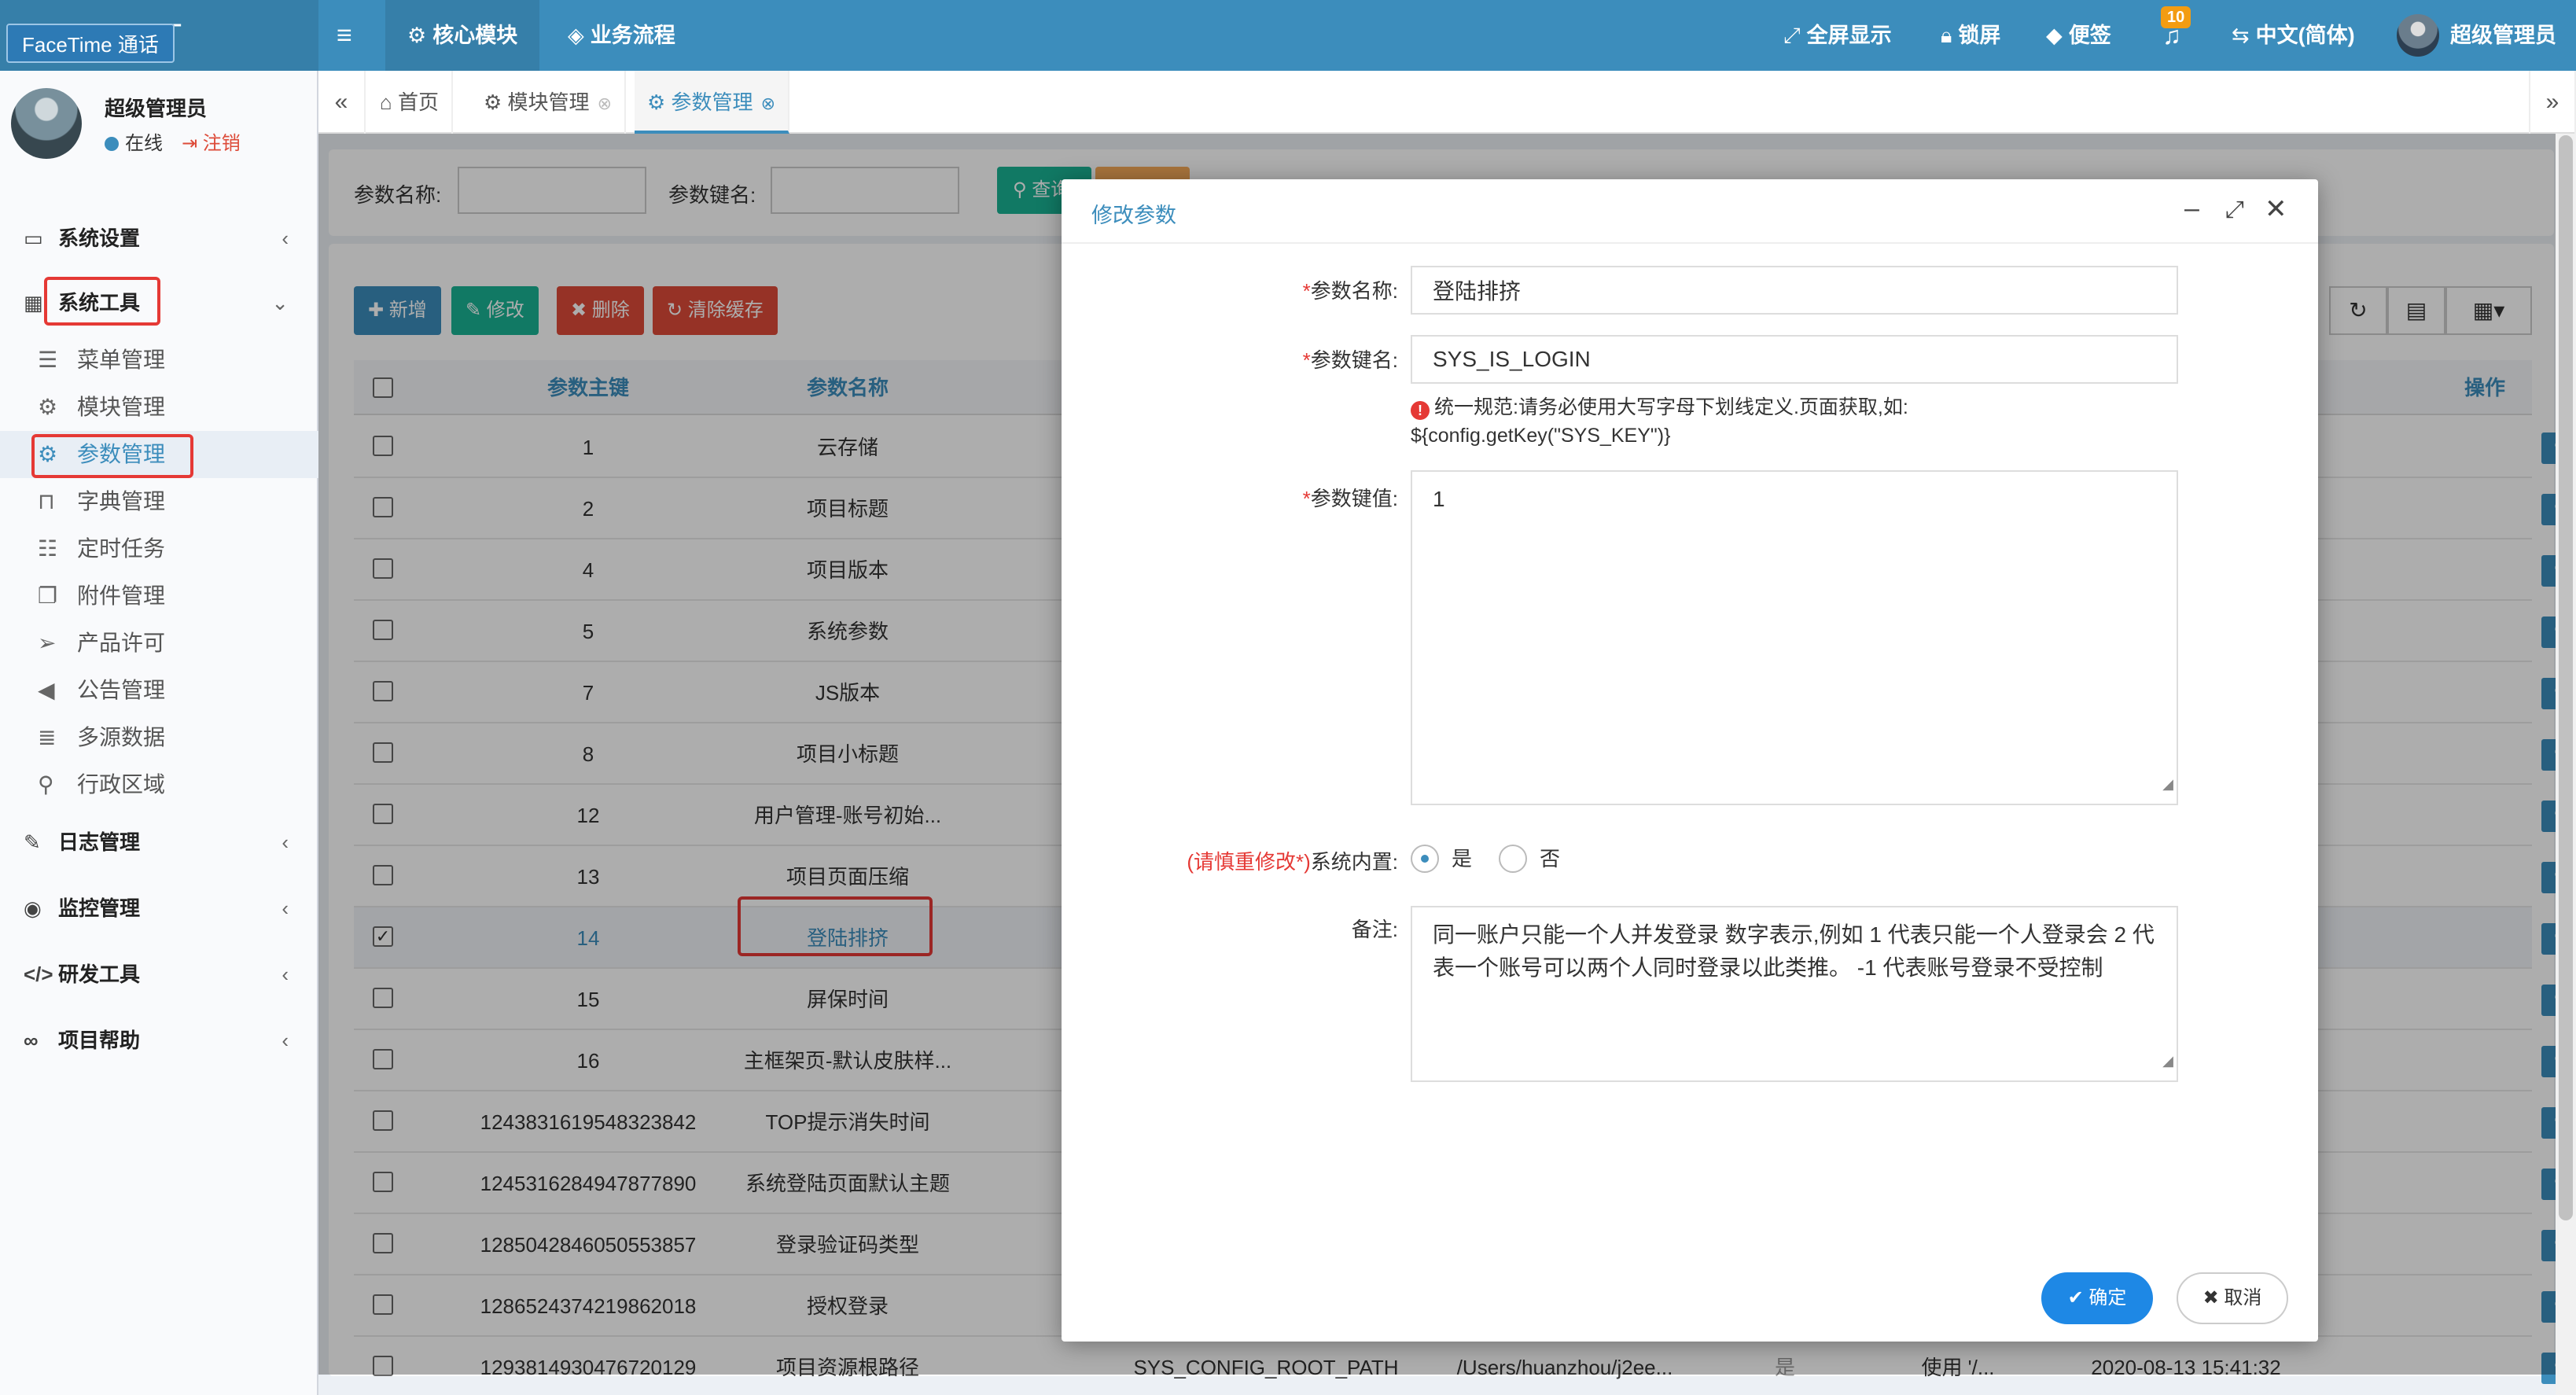  What do you see at coordinates (2234, 210) in the screenshot?
I see `maximize-icon: ⤢` at bounding box center [2234, 210].